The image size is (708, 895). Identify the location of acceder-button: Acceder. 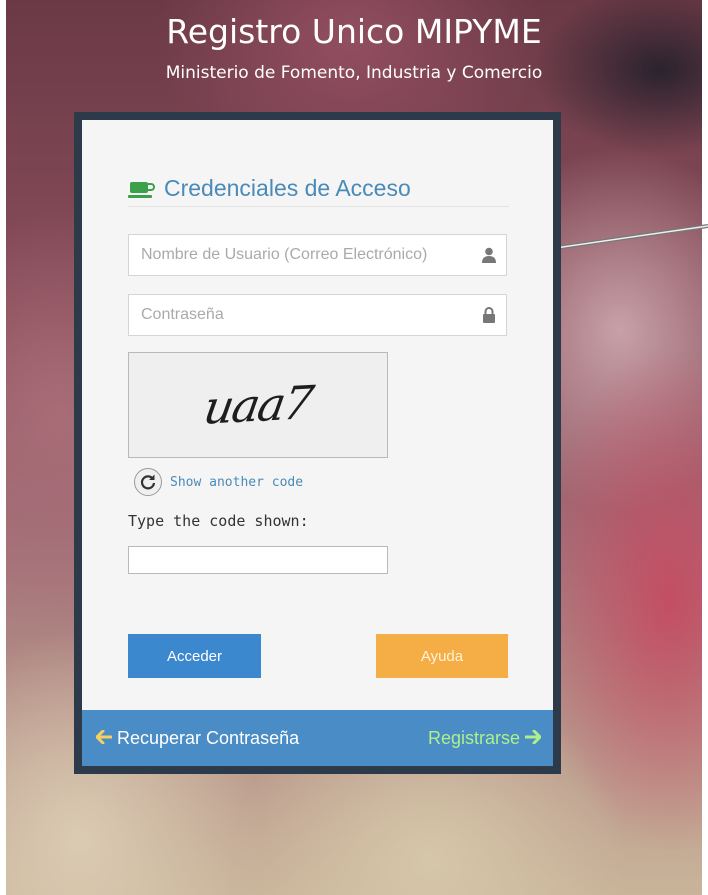
(194, 656).